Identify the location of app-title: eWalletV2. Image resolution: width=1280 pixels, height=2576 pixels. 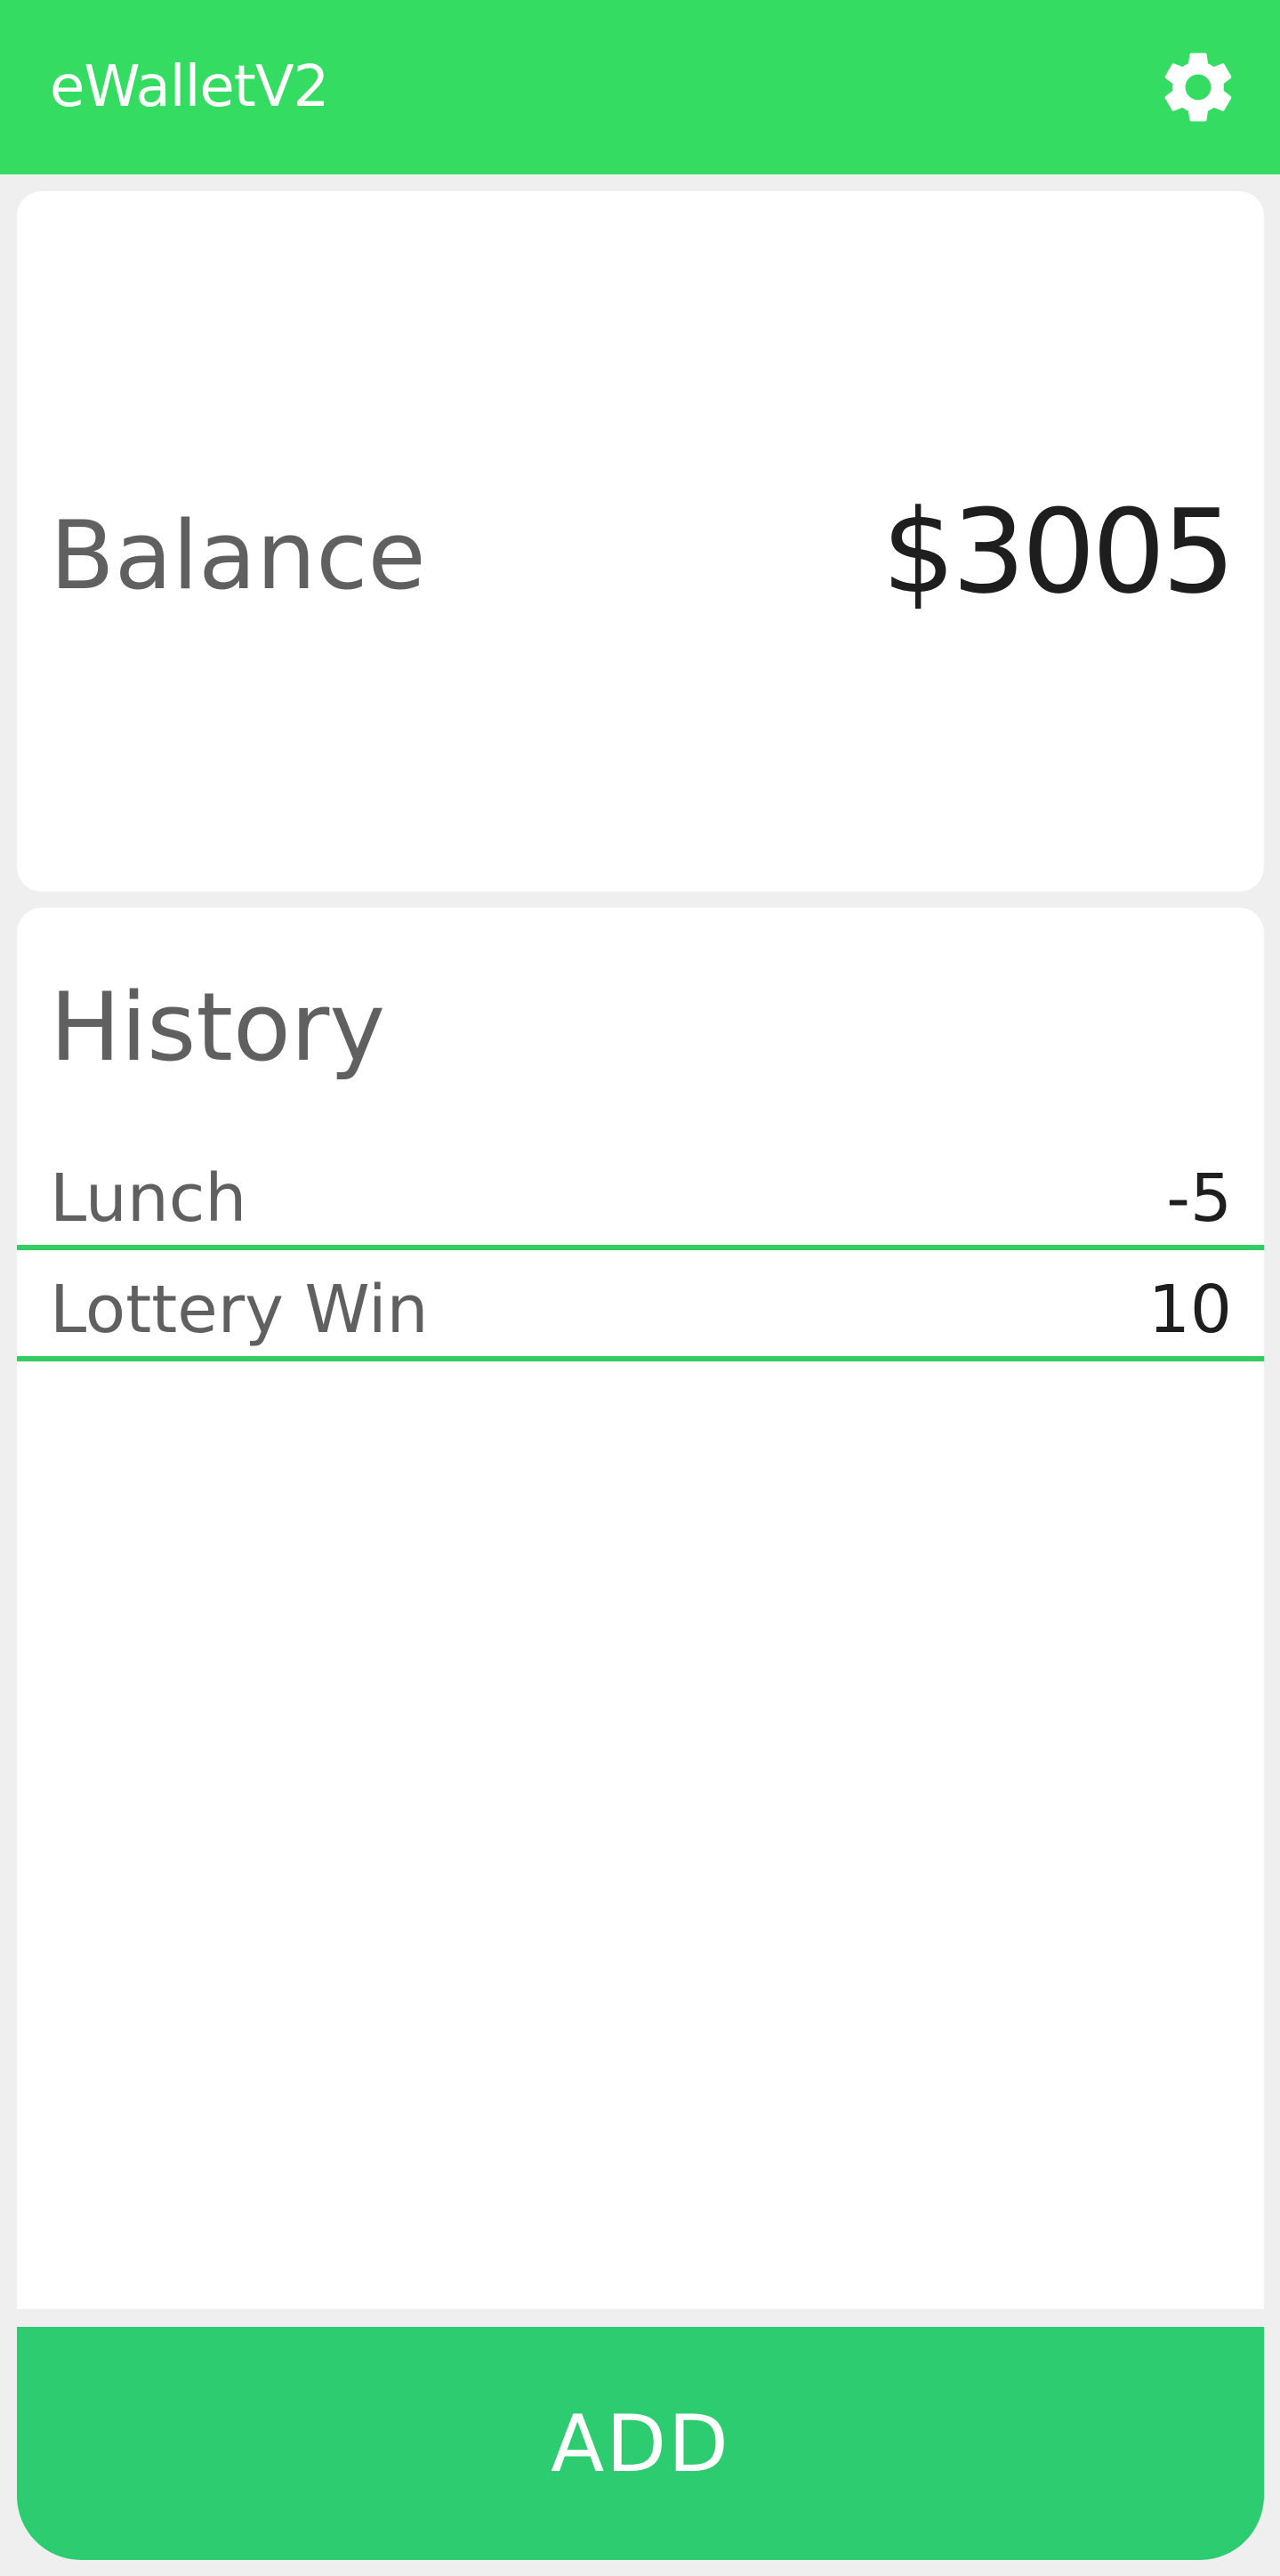
(189, 87).